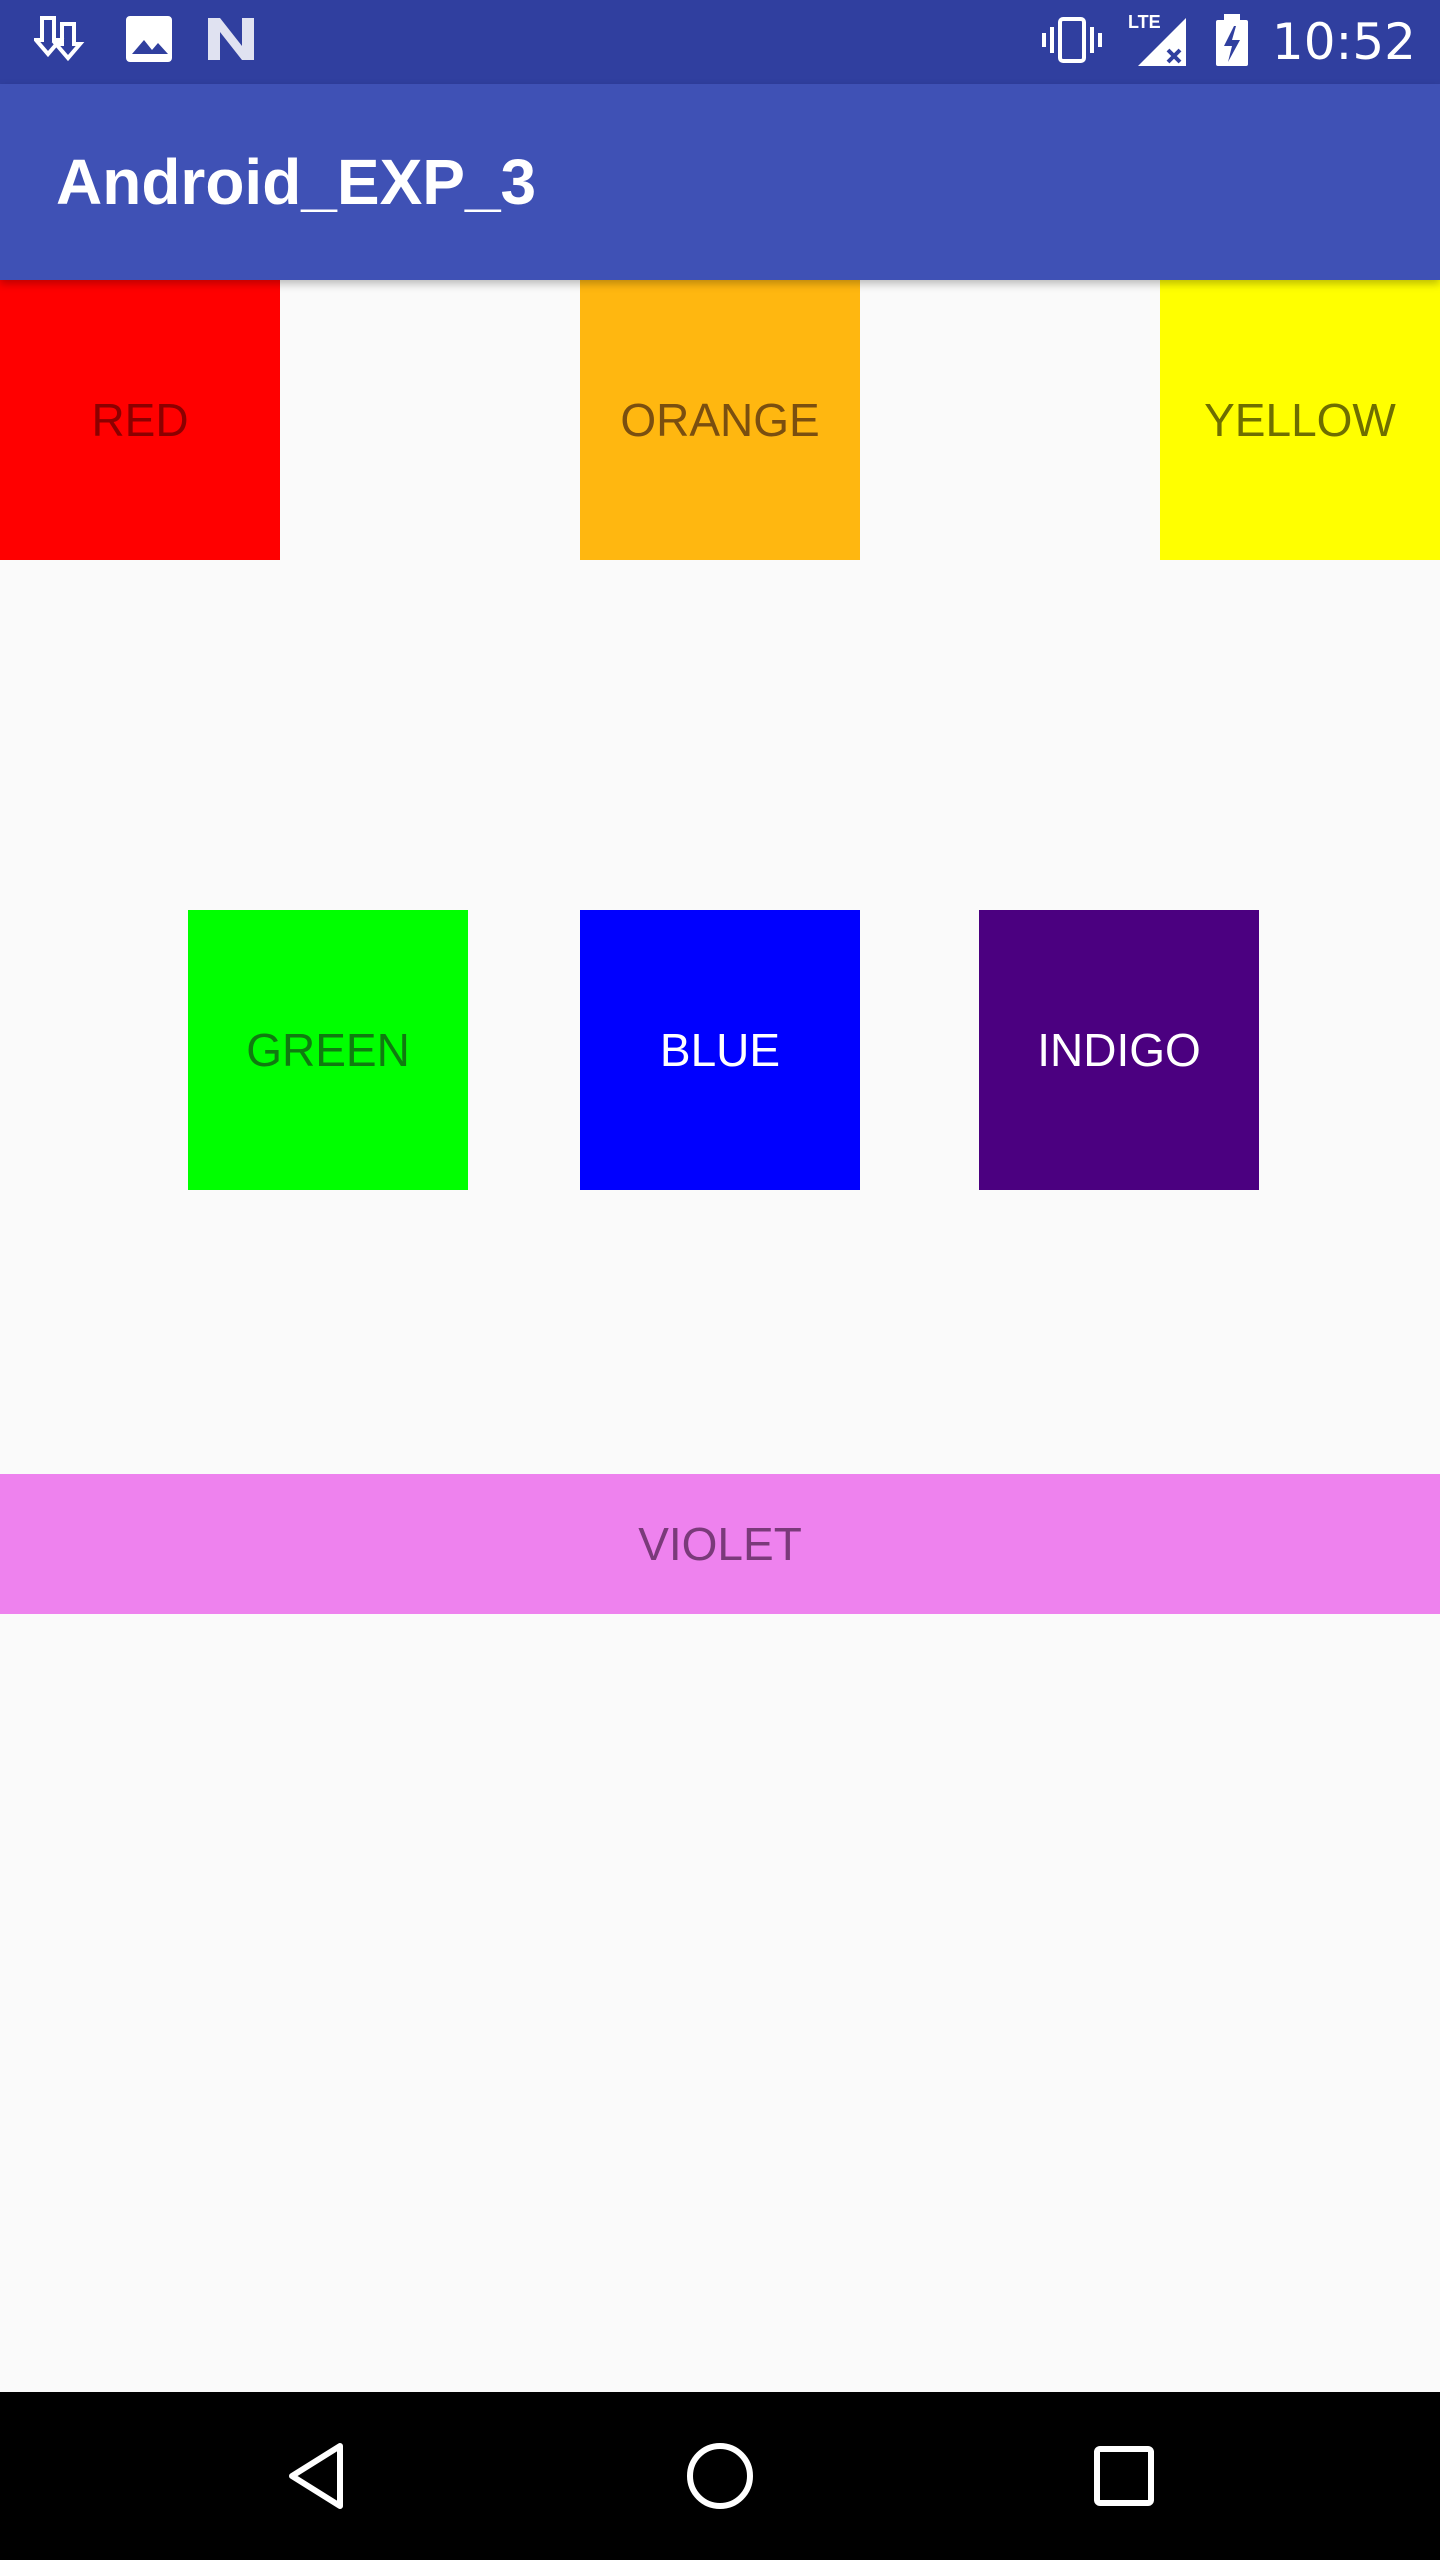 The image size is (1440, 2560). I want to click on android-n-icon, so click(231, 44).